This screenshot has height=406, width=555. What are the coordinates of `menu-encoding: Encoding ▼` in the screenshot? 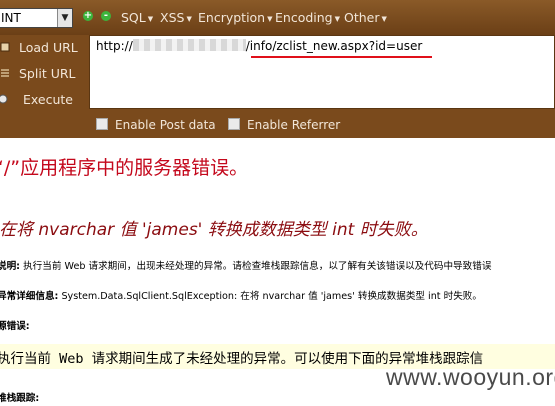 It's located at (307, 17).